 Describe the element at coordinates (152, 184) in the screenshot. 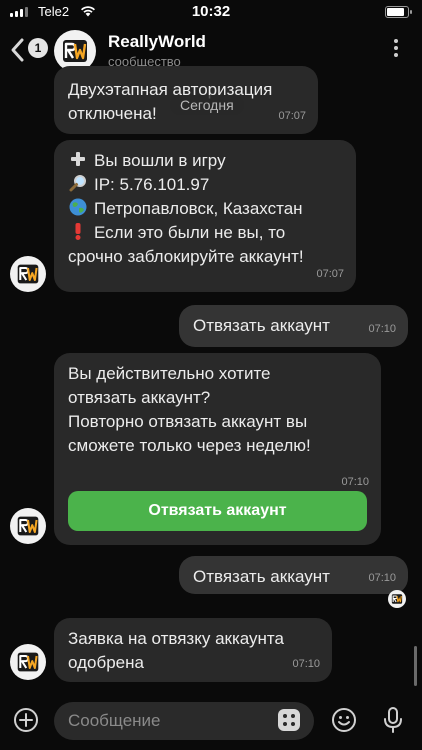

I see `message-line-text: IP: 5.76.101.97` at that location.